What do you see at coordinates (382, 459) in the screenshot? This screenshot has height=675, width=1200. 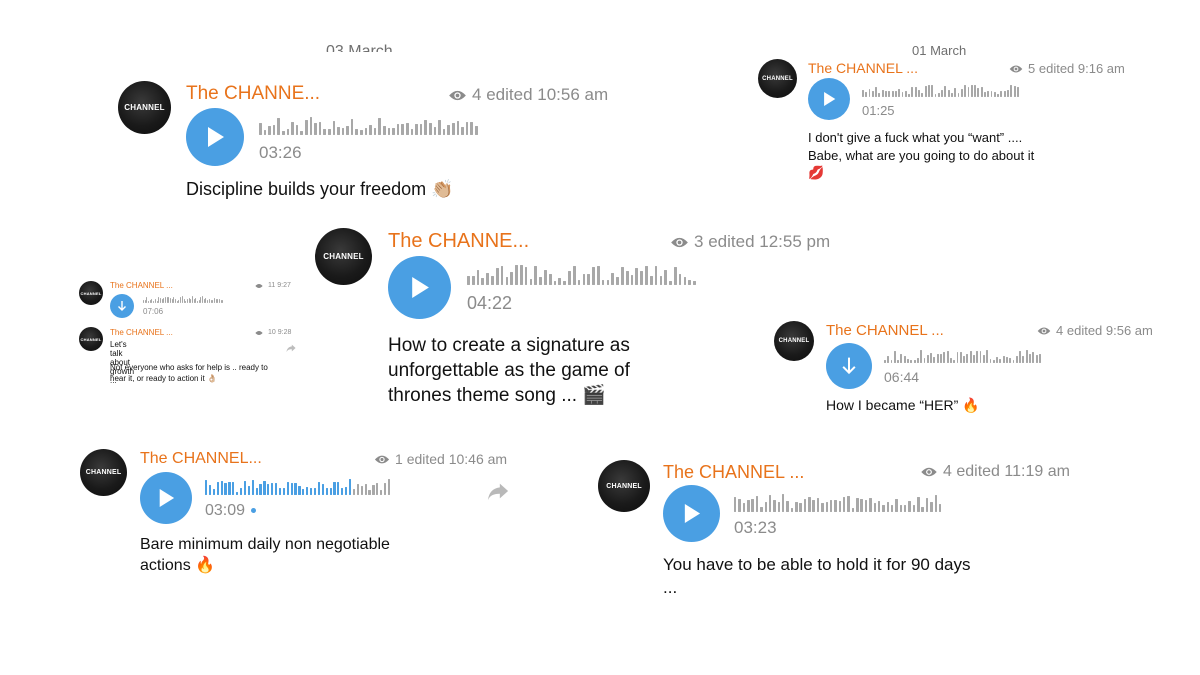 I see `eye-icon` at bounding box center [382, 459].